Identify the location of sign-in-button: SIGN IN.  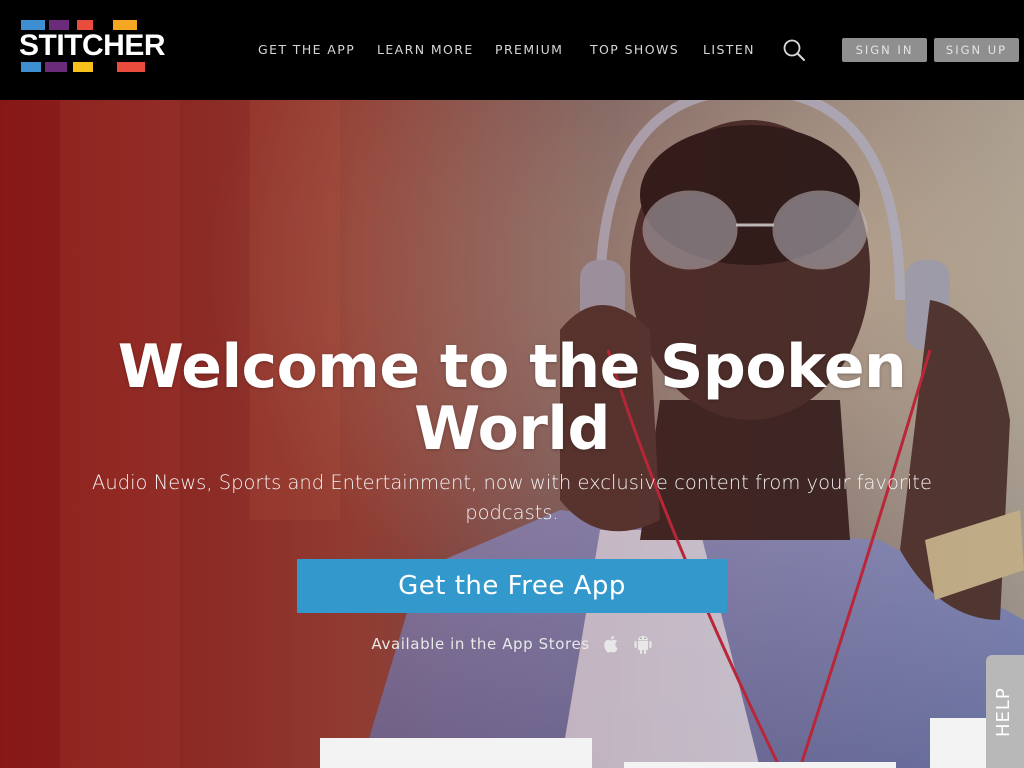
(884, 50).